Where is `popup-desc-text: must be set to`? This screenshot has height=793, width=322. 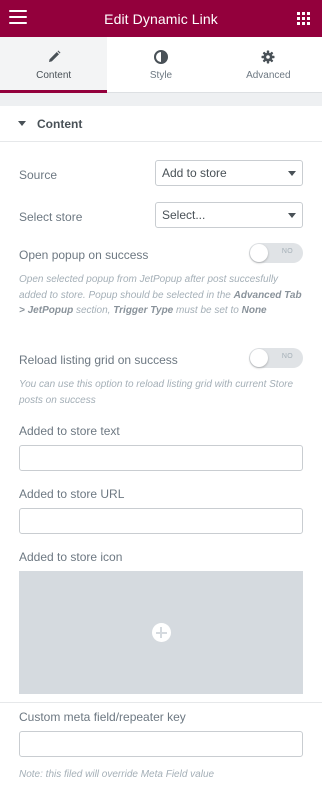
popup-desc-text: must be set to is located at coordinates (207, 310).